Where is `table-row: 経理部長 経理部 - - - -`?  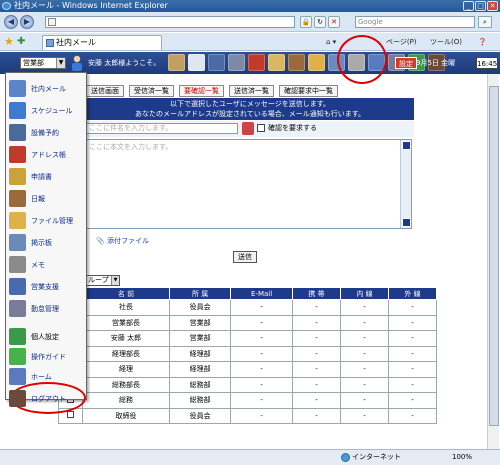
table-row: 経理部長 経理部 - - - - is located at coordinates (248, 353).